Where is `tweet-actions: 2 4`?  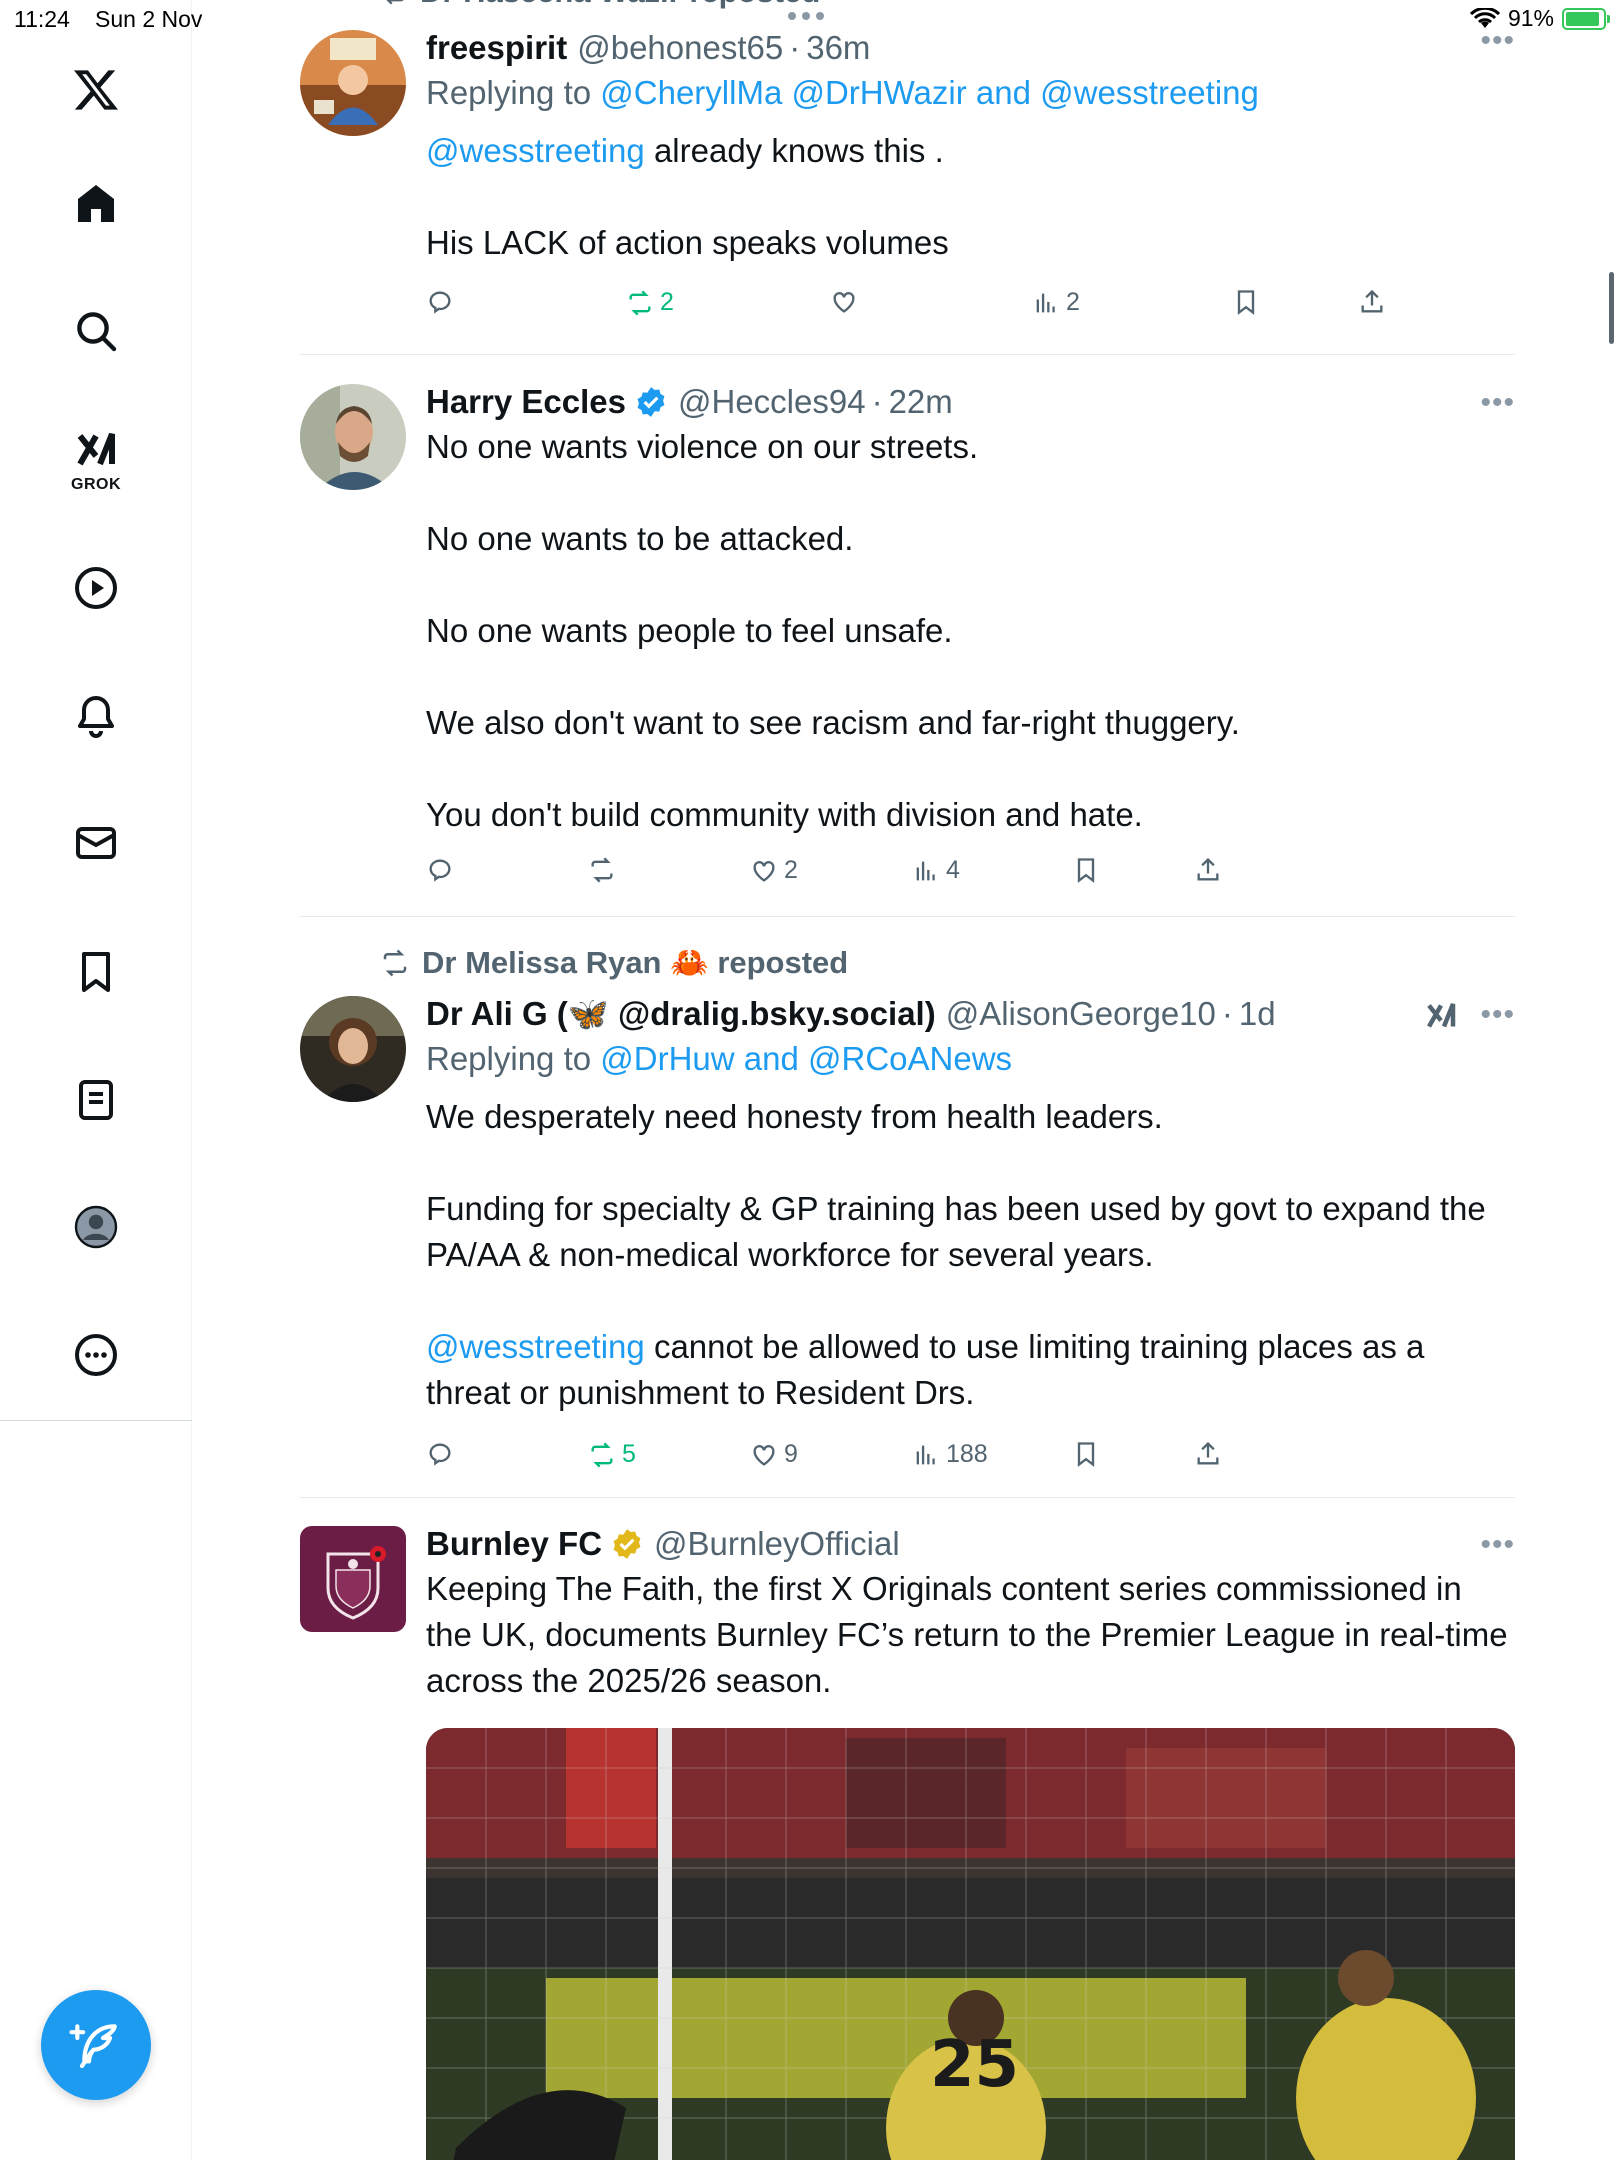 tweet-actions: 2 4 is located at coordinates (926, 876).